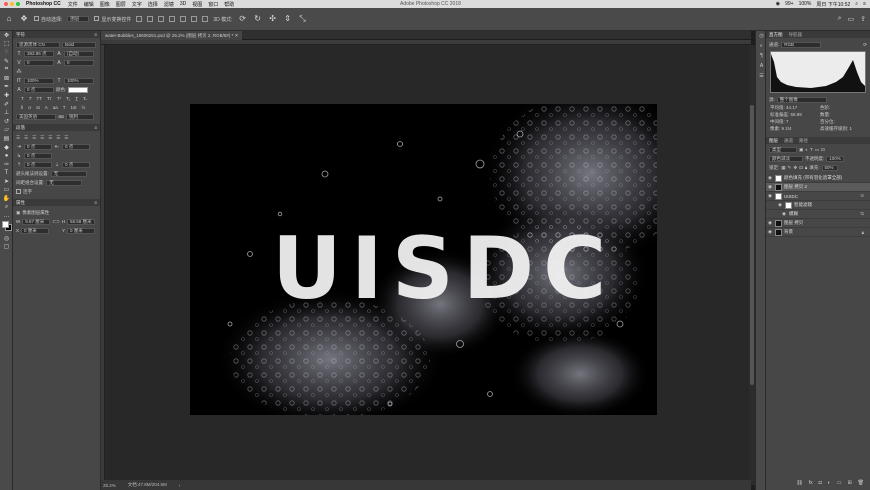  I want to click on smart-object-icon: ⊙, so click(862, 196).